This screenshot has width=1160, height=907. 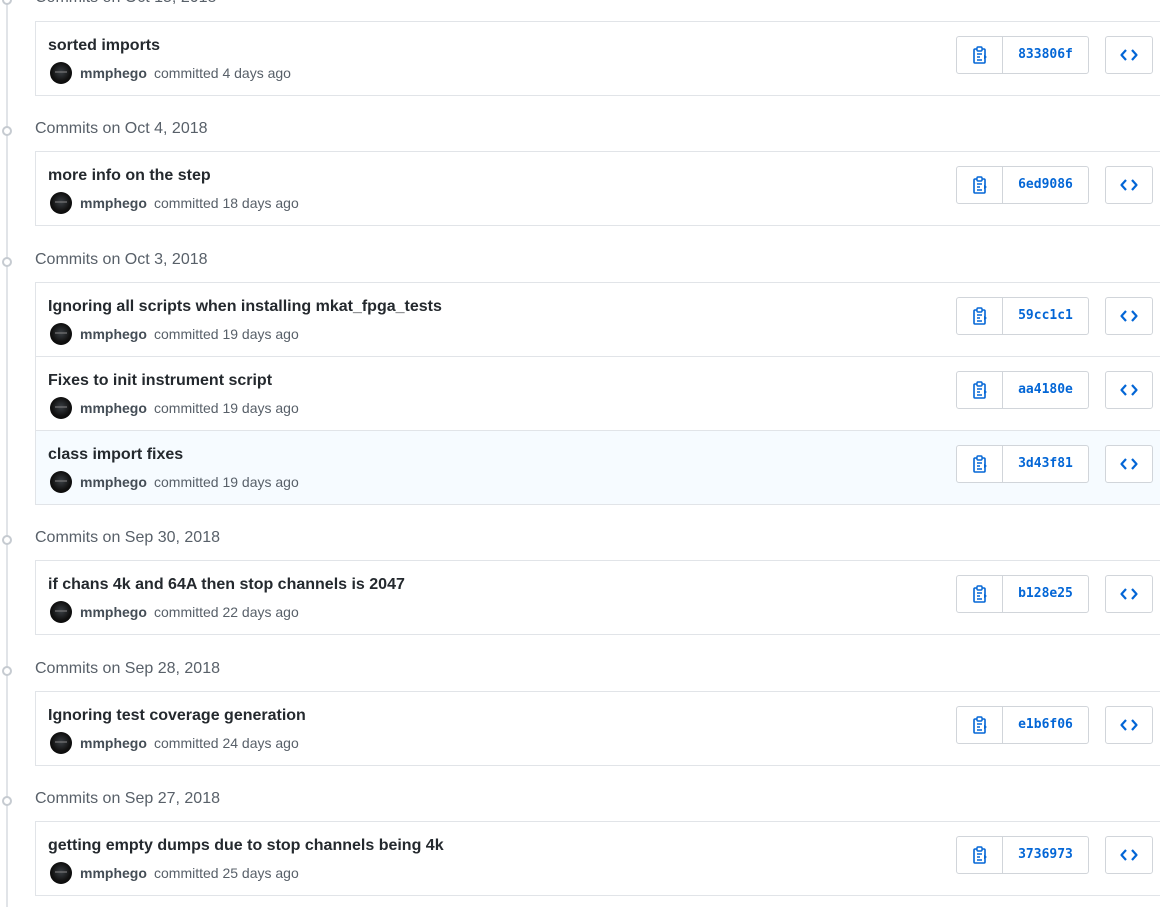 What do you see at coordinates (1045, 55) in the screenshot?
I see `commit-sha-link: 833806f` at bounding box center [1045, 55].